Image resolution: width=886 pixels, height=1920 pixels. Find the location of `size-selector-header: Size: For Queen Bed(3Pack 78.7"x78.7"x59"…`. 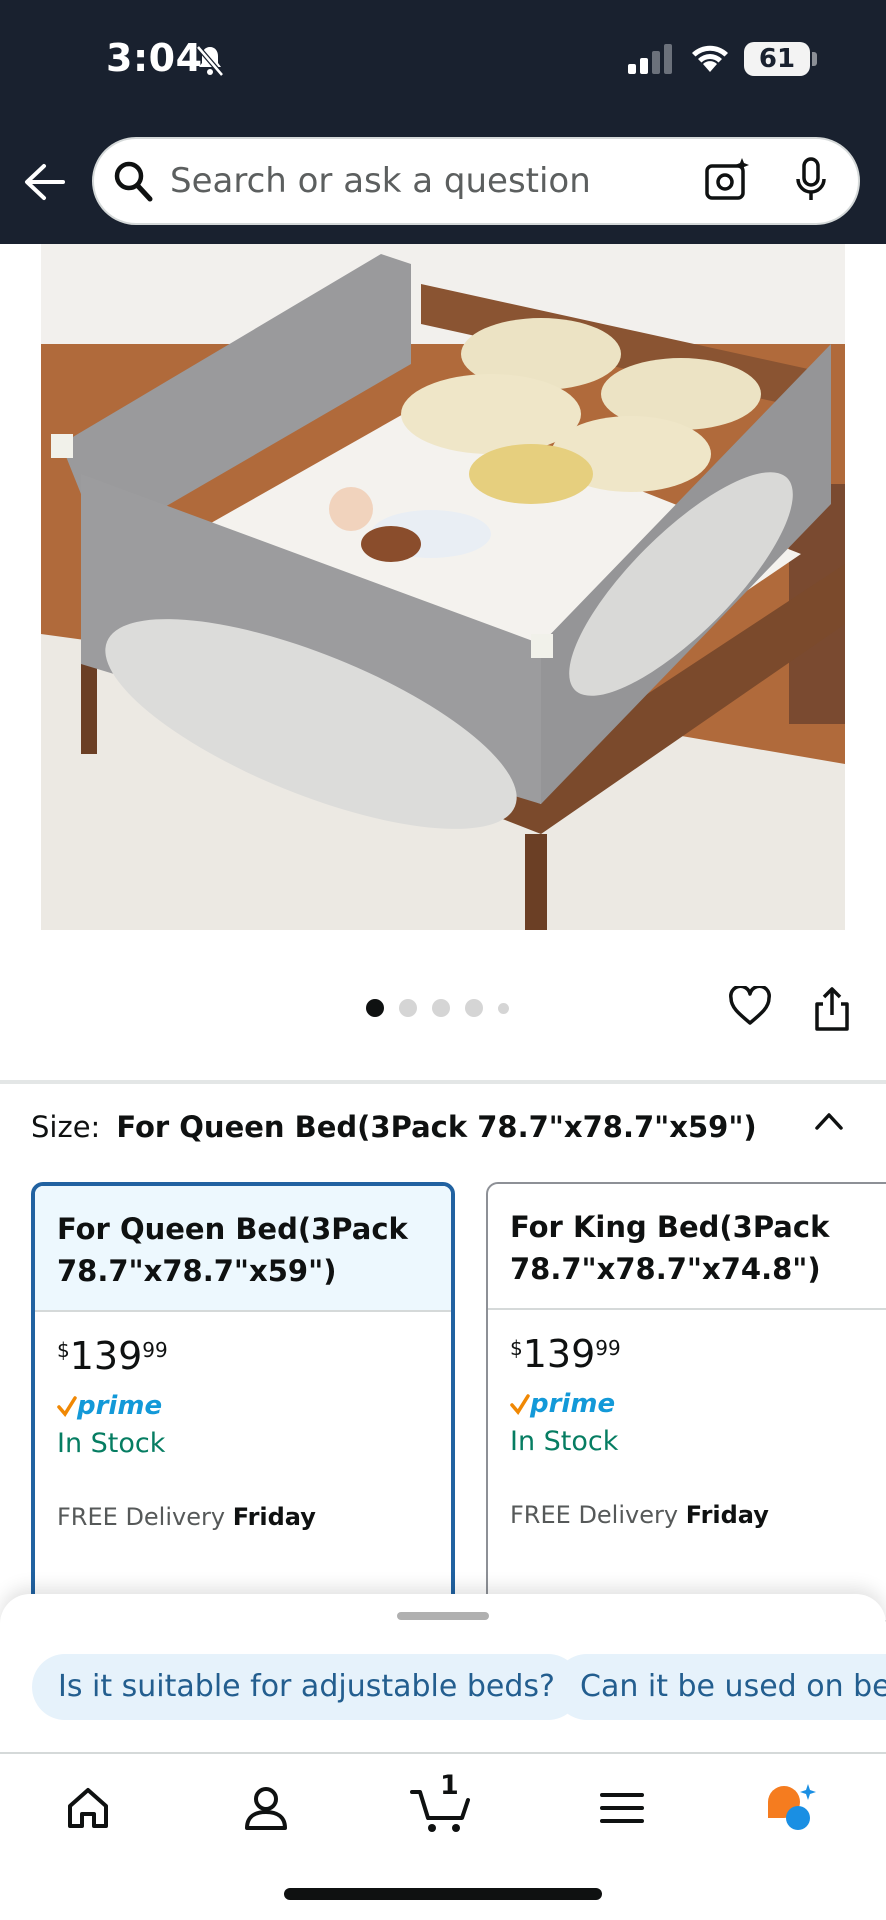

size-selector-header: Size: For Queen Bed(3Pack 78.7"x78.7"x59"… is located at coordinates (394, 1127).